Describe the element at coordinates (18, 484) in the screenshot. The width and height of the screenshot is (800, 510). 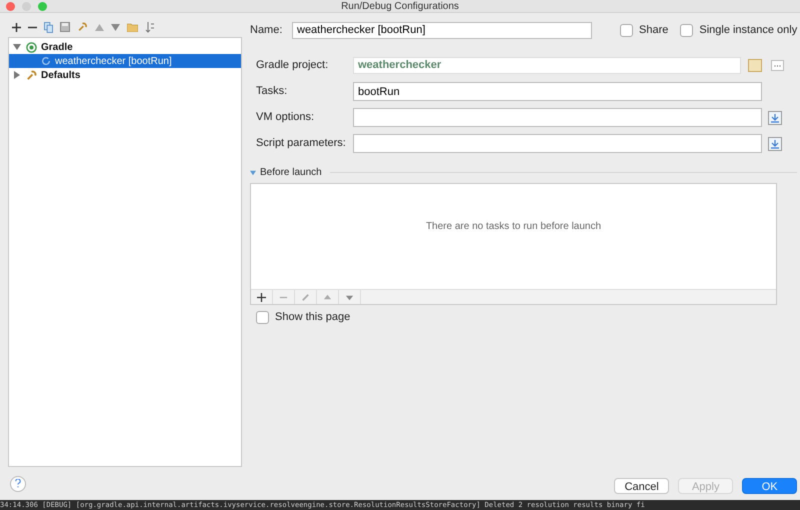
I see `help-icon` at that location.